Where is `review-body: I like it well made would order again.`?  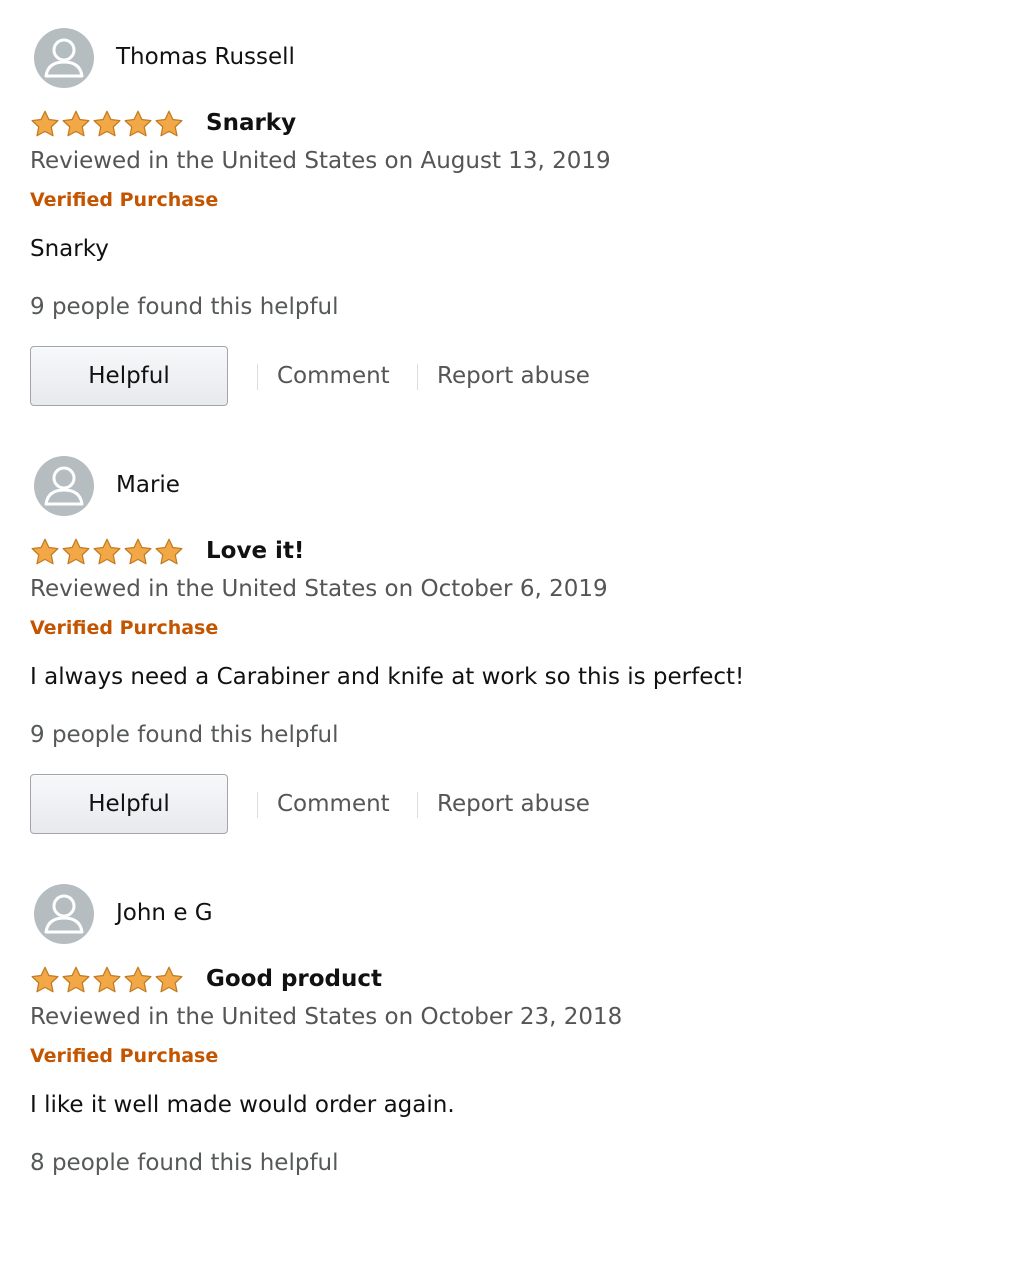 review-body: I like it well made would order again. is located at coordinates (242, 1105).